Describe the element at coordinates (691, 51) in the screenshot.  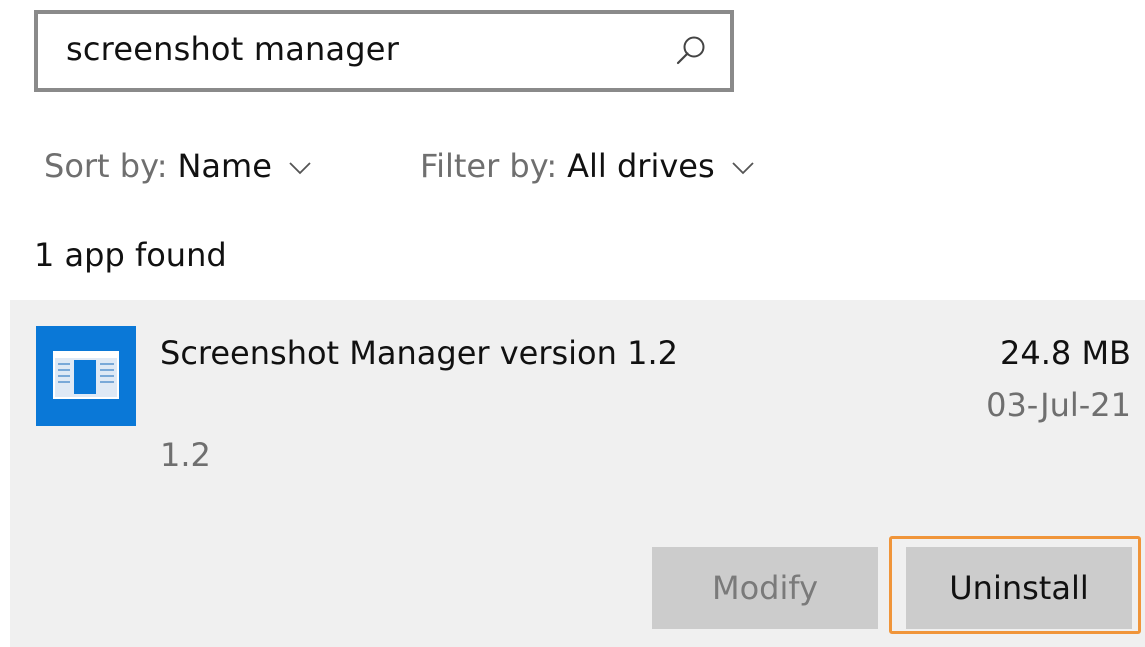
I see `search-icon` at that location.